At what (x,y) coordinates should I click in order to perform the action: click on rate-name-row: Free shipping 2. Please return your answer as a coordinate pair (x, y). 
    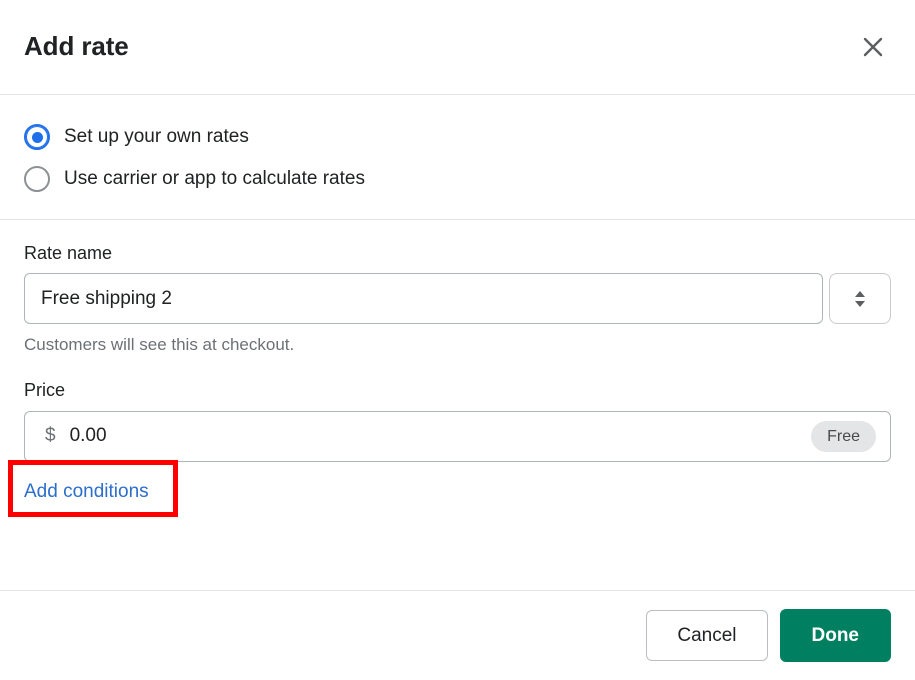
    Looking at the image, I should click on (457, 299).